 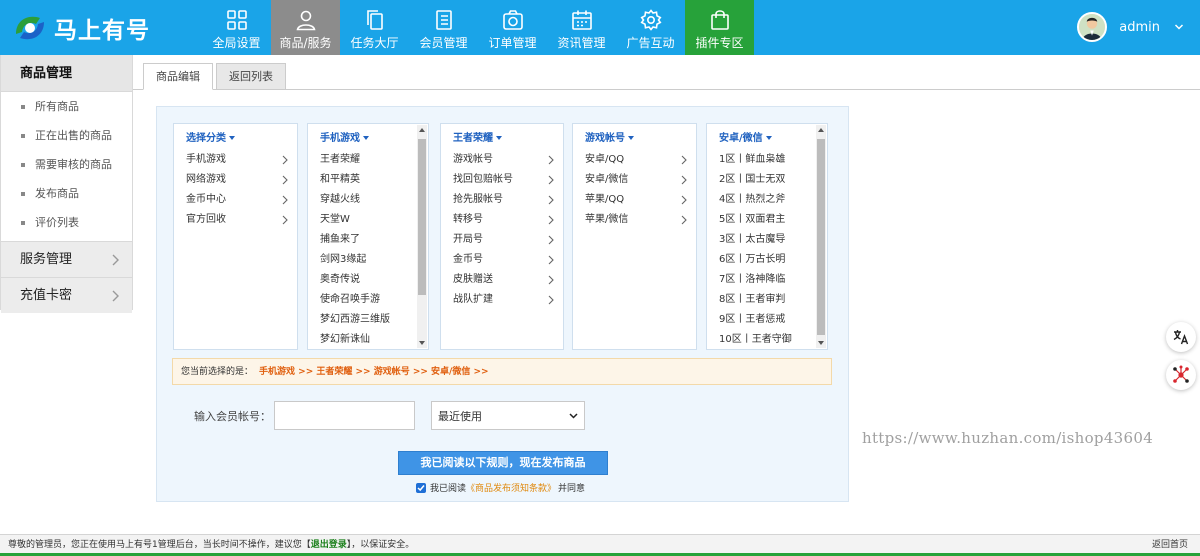 I want to click on publish-goods-button: 我已阅读以下规则，现在发布商品, so click(x=503, y=463).